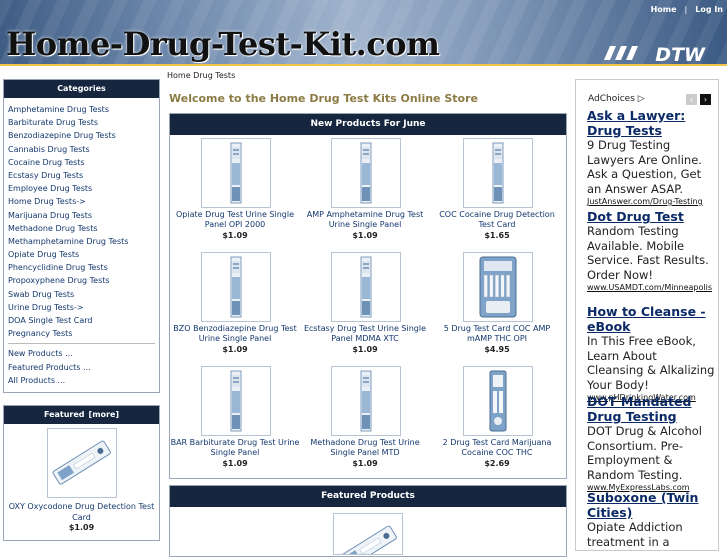 The image size is (727, 557). Describe the element at coordinates (83, 254) in the screenshot. I see `category-link: Opiate Drug Tests` at that location.